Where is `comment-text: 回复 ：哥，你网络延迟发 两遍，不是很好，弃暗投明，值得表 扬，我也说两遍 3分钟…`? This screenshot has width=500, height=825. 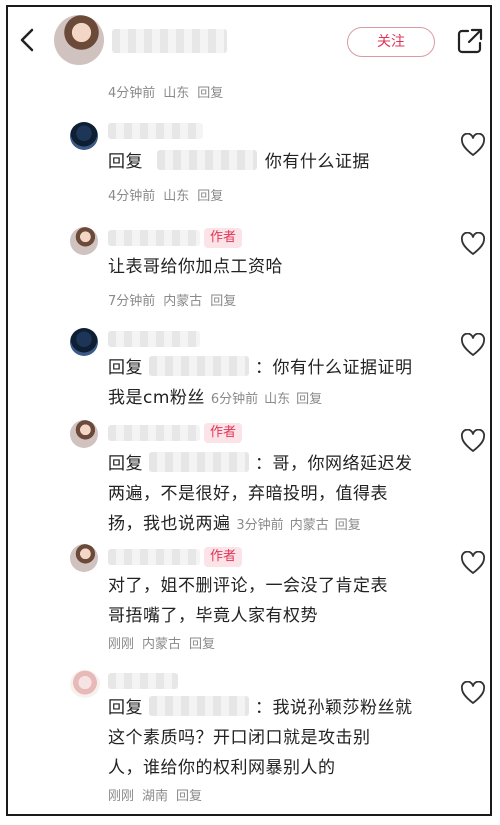
comment-text: 回复 ：哥，你网络延迟发 两遍，不是很好，弃暗投明，值得表 扬，我也说两遍 3分钟… is located at coordinates (260, 495).